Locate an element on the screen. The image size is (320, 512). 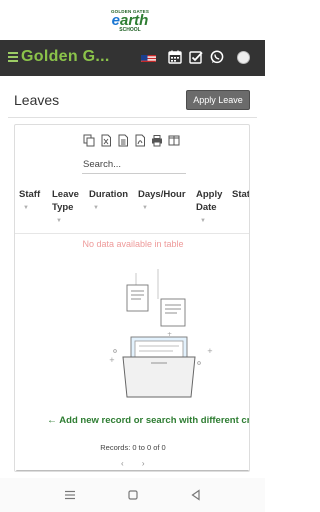
column-leave-type: Leave Type is located at coordinates (69, 201).